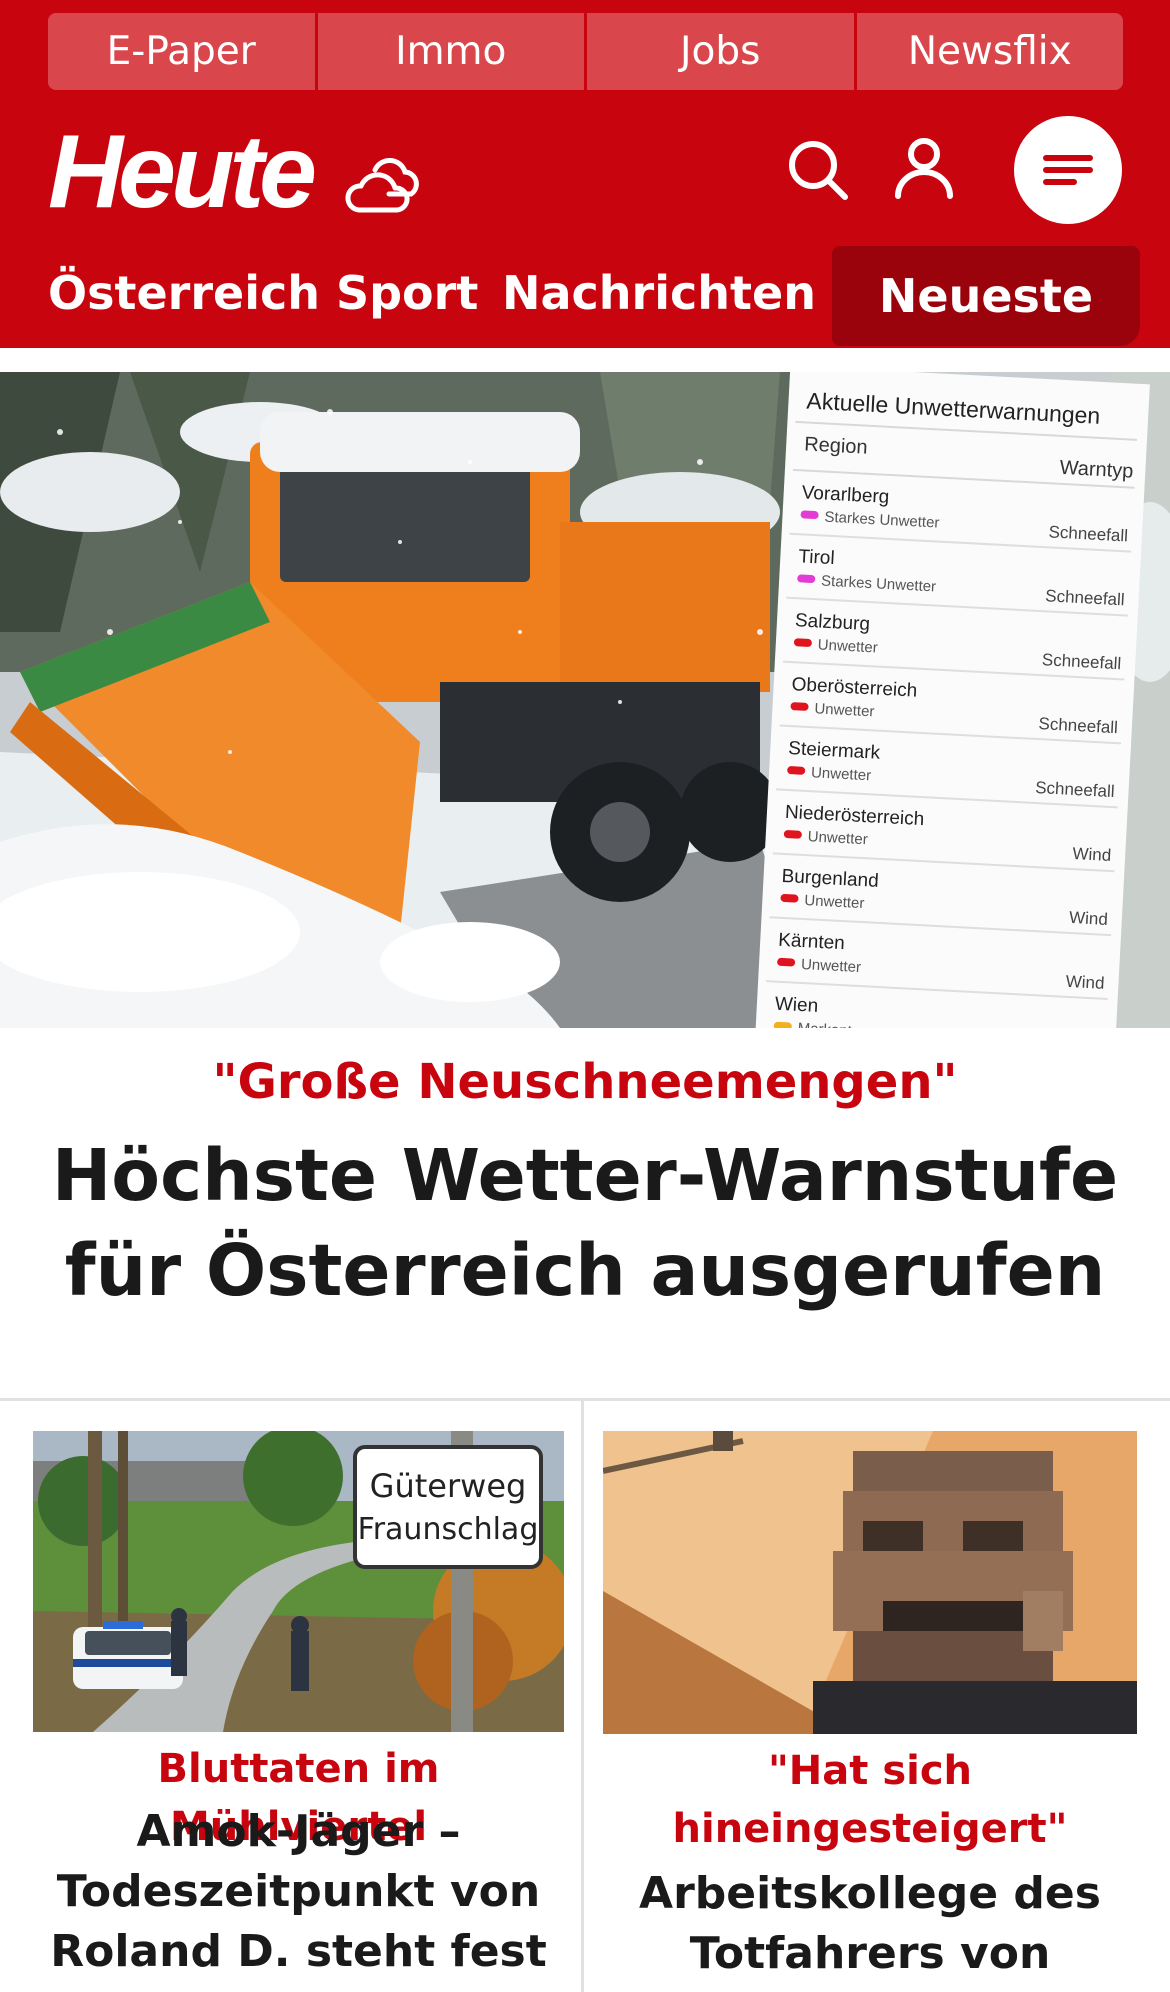 The height and width of the screenshot is (1992, 1170). Describe the element at coordinates (1096, 470) in the screenshot. I see `warning-table-col-type: Warntyp` at that location.